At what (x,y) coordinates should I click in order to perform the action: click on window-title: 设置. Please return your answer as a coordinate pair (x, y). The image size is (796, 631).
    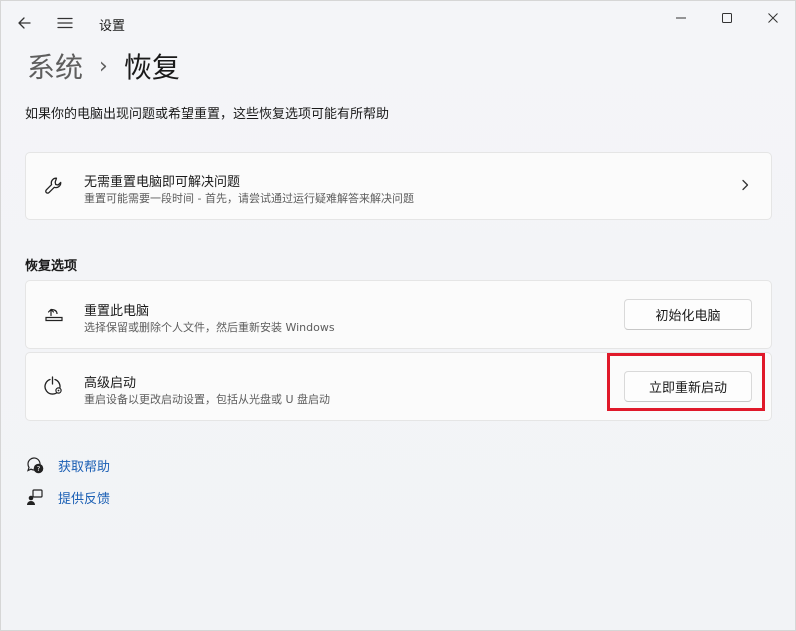
    Looking at the image, I should click on (112, 26).